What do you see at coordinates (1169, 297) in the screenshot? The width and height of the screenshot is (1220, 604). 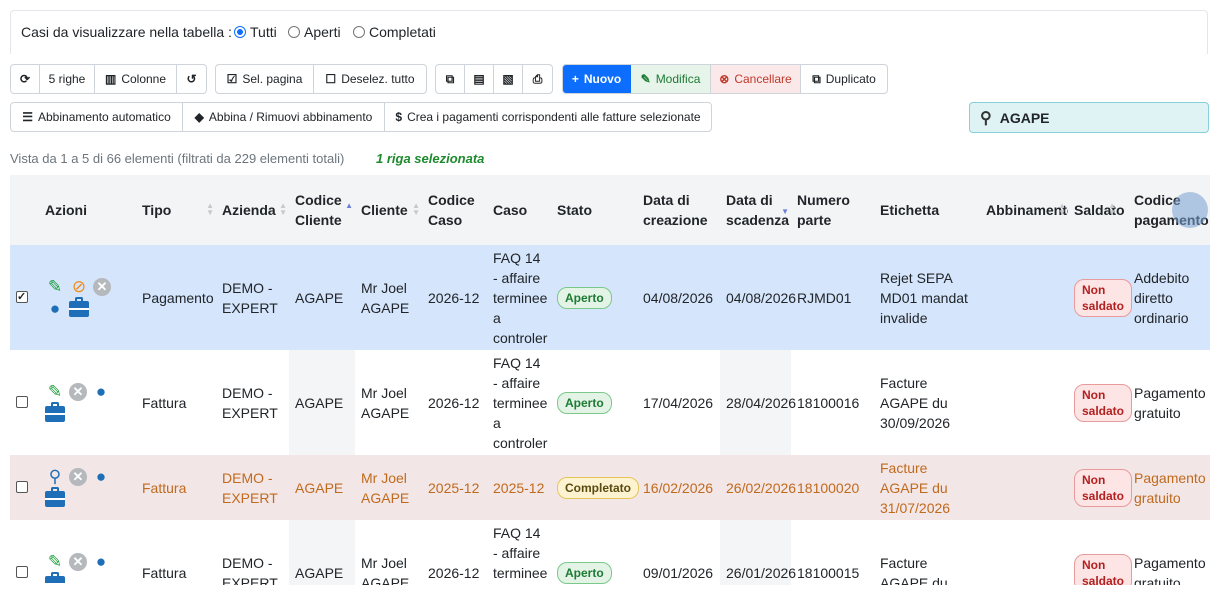 I see `cell-codice-pagamento: Addebito diretto ordinario` at bounding box center [1169, 297].